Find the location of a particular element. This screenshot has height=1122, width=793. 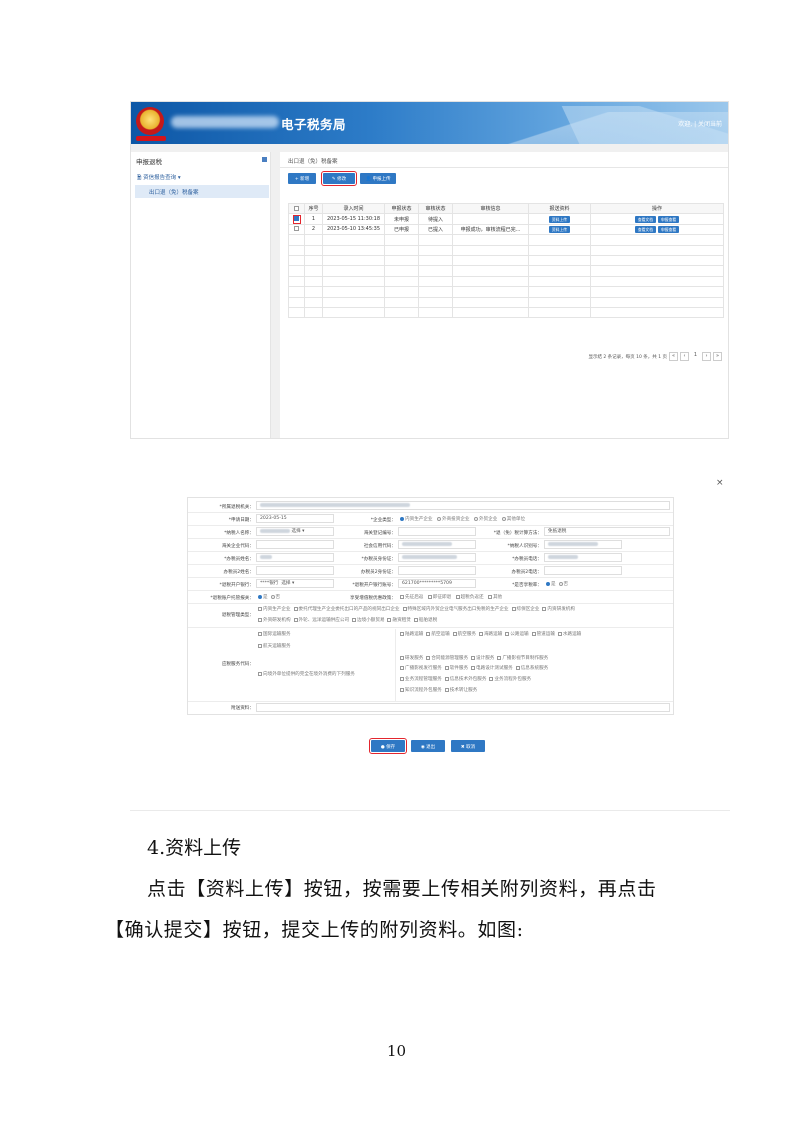

checkbox-label: 先征后返 is located at coordinates (414, 597).